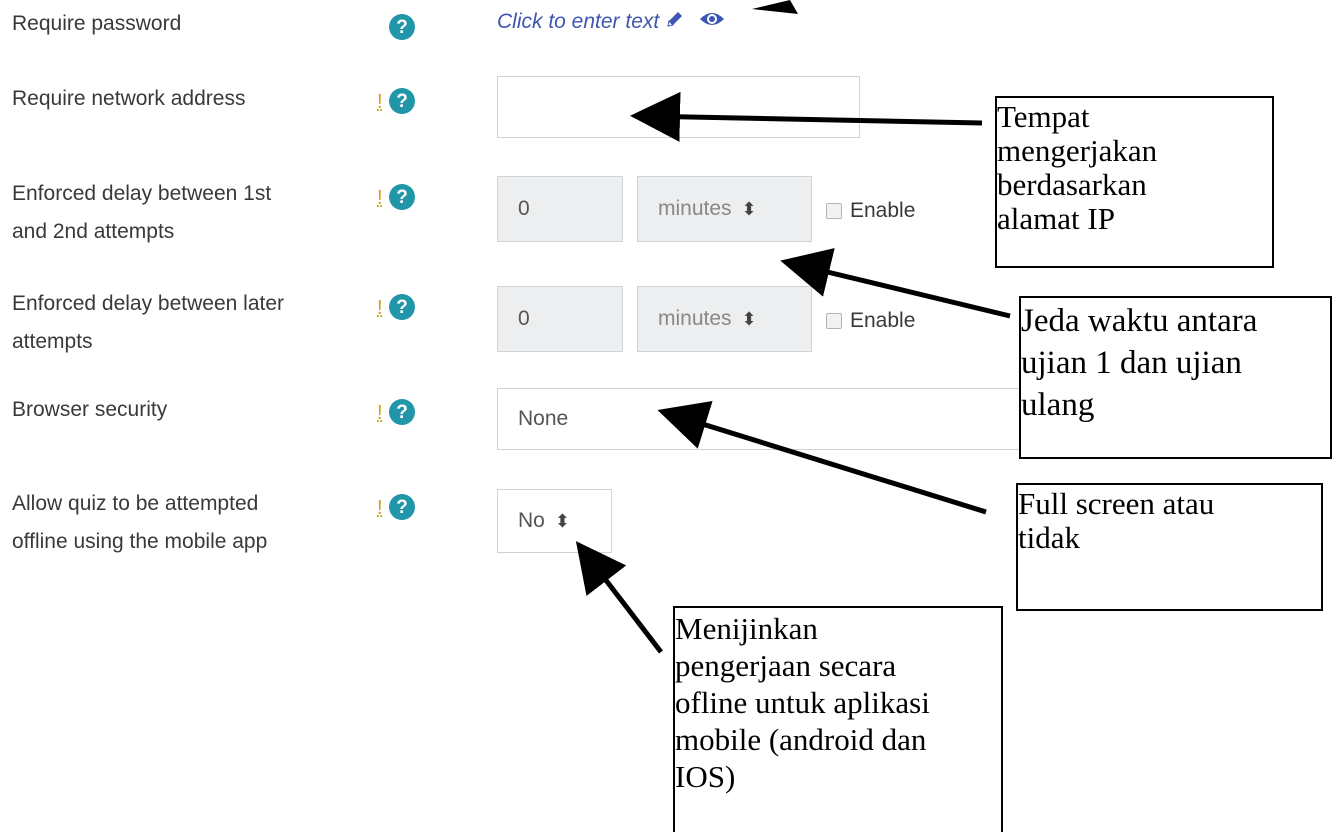  I want to click on arrow-network-address, so click(806, 116).